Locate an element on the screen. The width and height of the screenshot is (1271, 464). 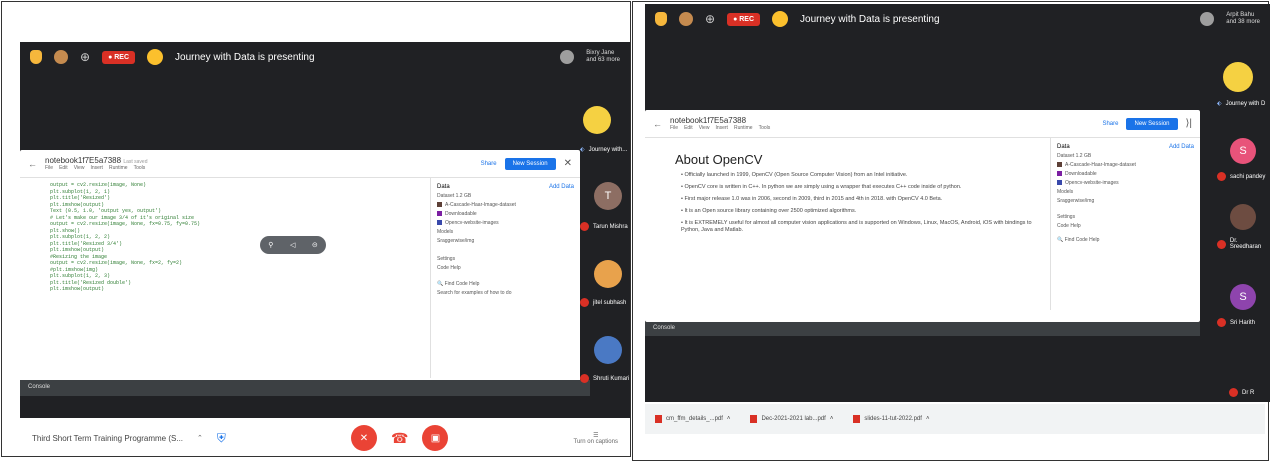
participant-name: Sri Harith is located at coordinates (1236, 322).